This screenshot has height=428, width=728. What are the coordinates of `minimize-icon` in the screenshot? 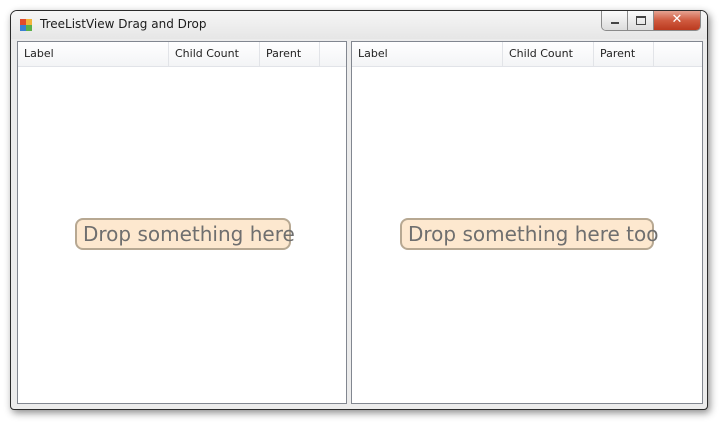 It's located at (615, 23).